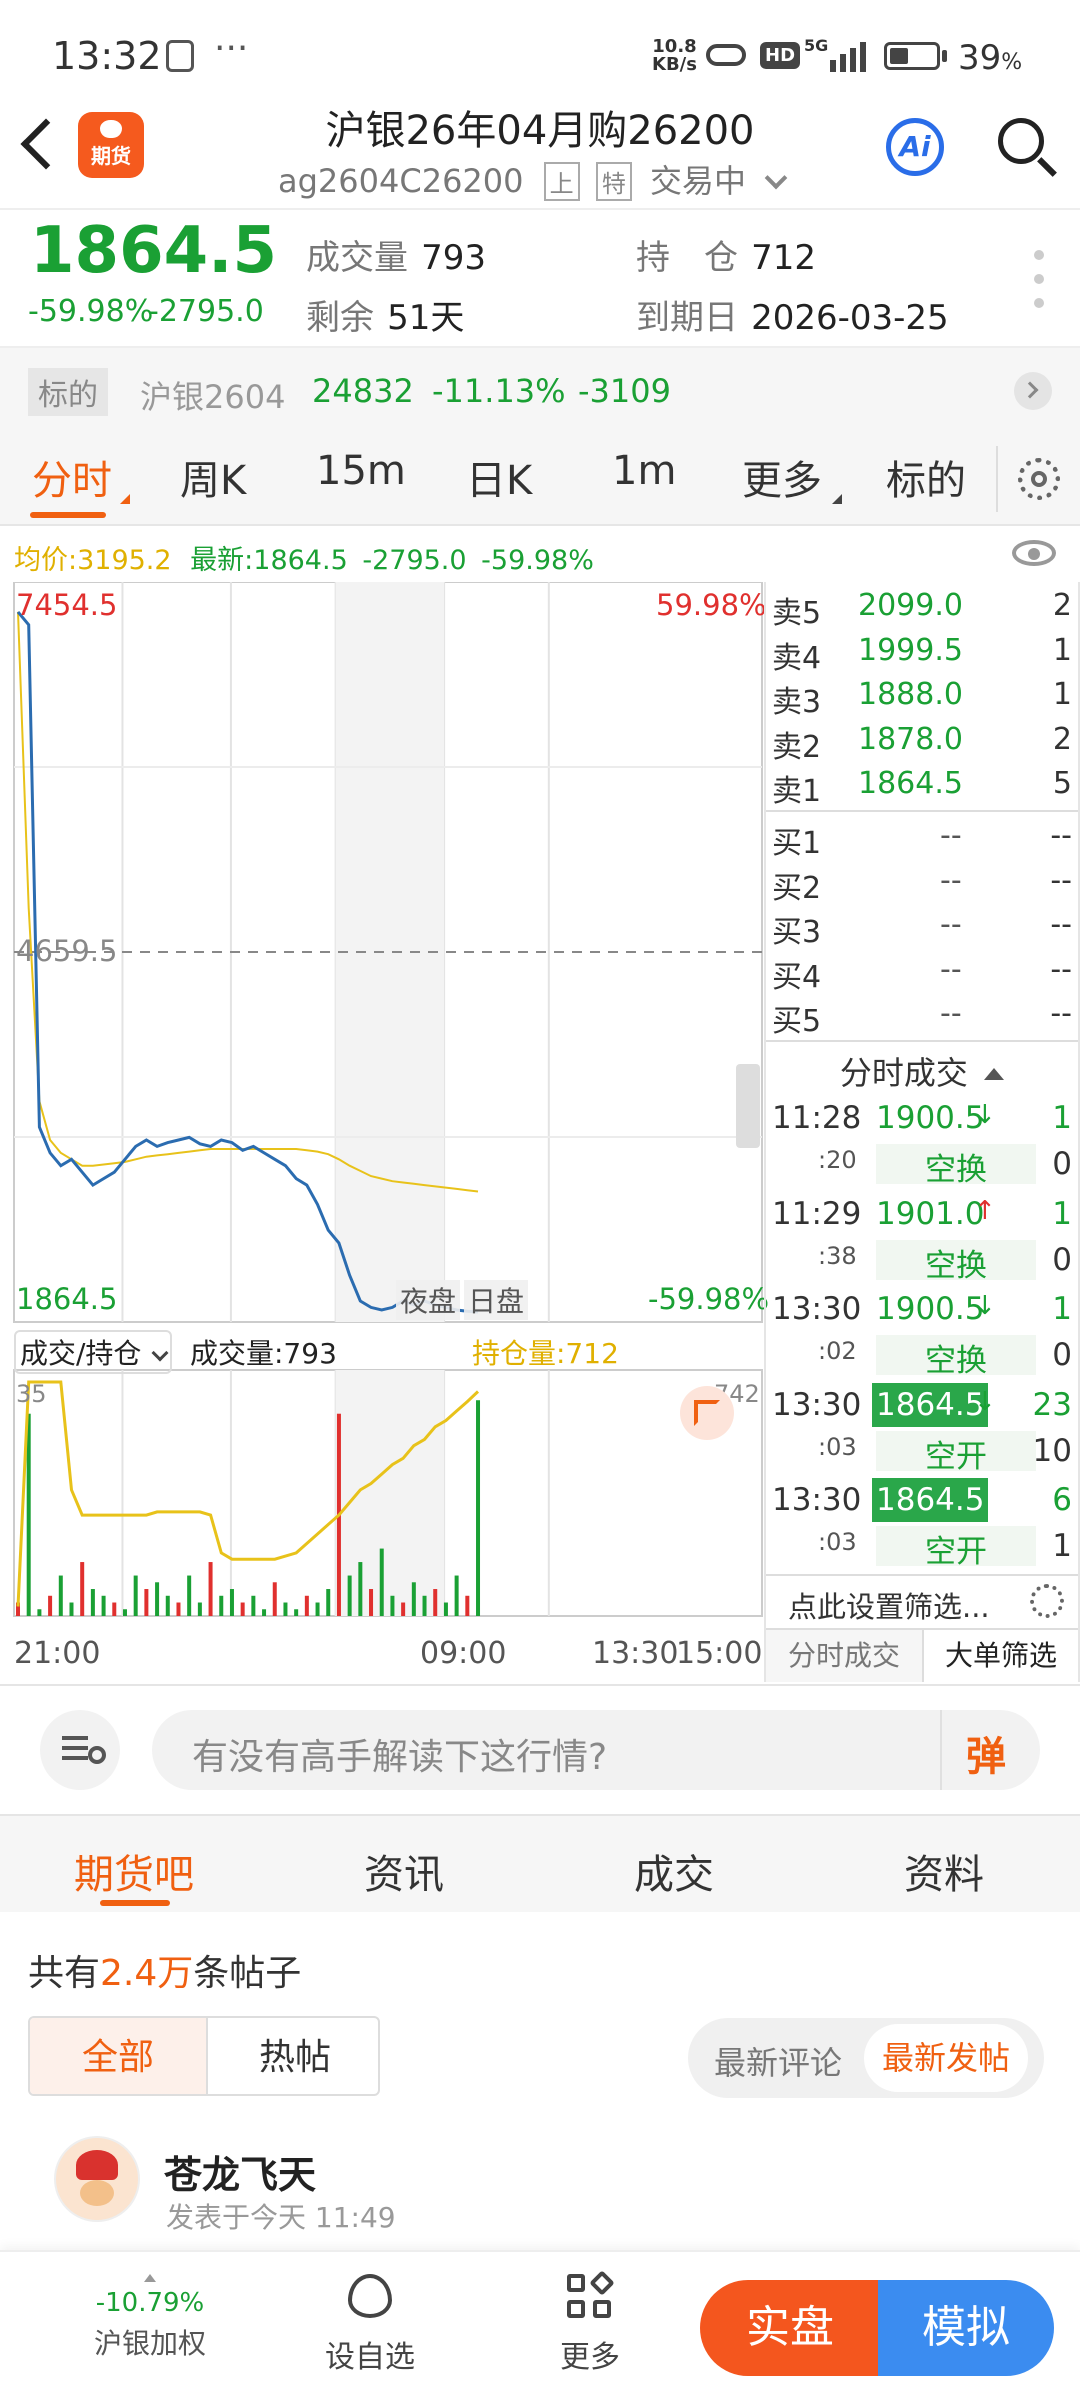 This screenshot has height=2400, width=1080. What do you see at coordinates (837, 54) in the screenshot?
I see `signal-icon: 5G` at bounding box center [837, 54].